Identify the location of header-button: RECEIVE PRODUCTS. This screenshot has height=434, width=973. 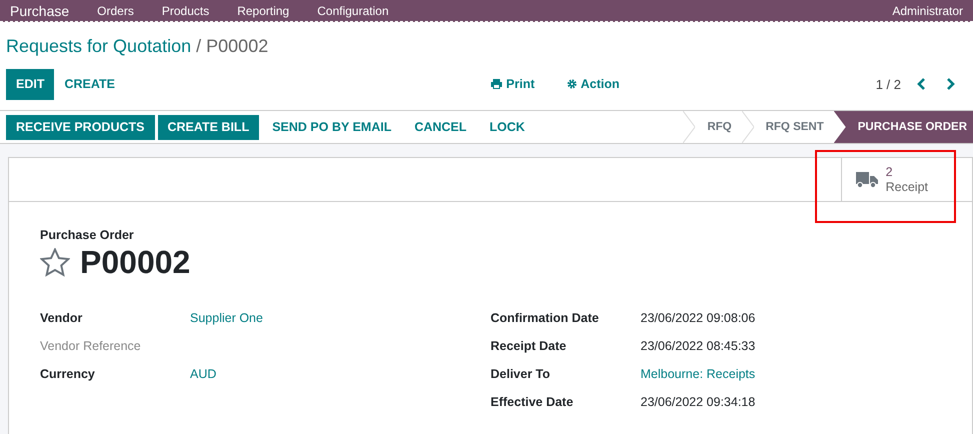
(80, 127).